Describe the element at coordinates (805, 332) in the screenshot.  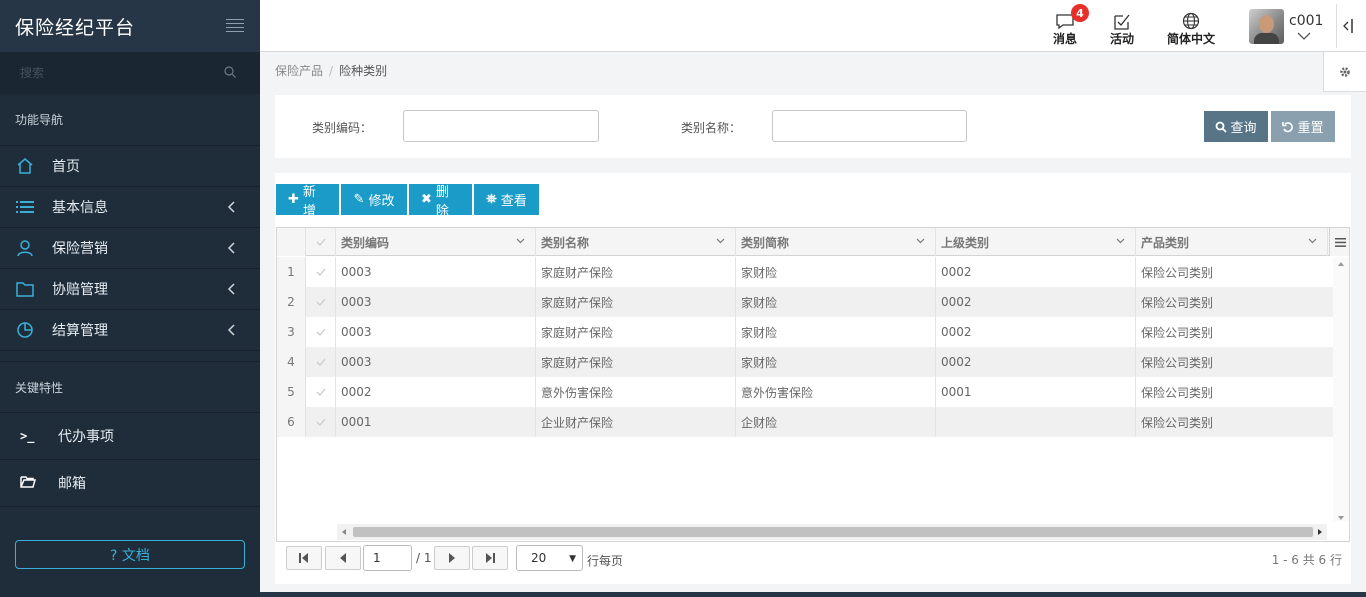
I see `table-row: 3 0003 家庭财产保险 家财险 0002 保险公司类别` at that location.